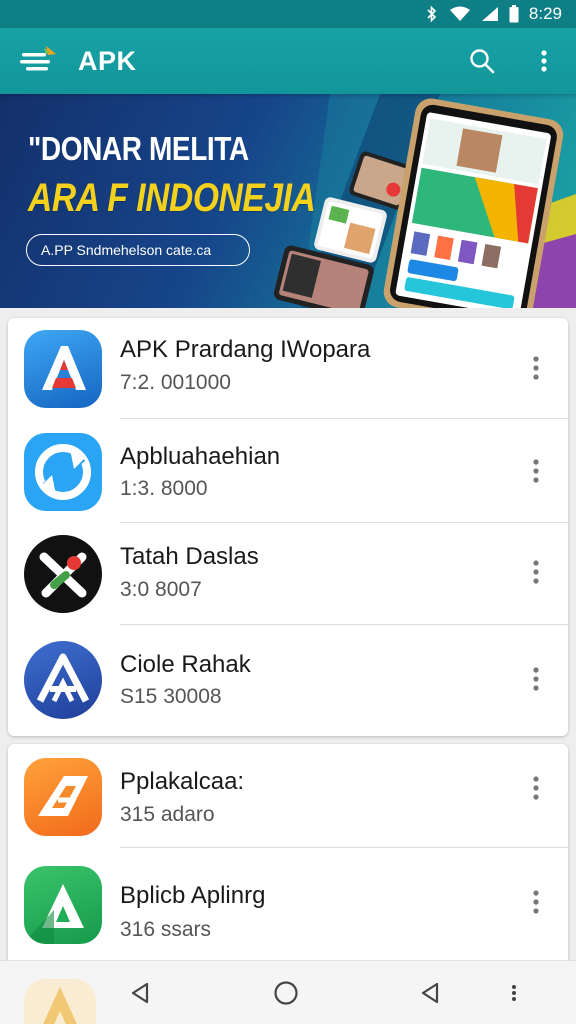  What do you see at coordinates (40, 61) in the screenshot?
I see `menu-logo-icon` at bounding box center [40, 61].